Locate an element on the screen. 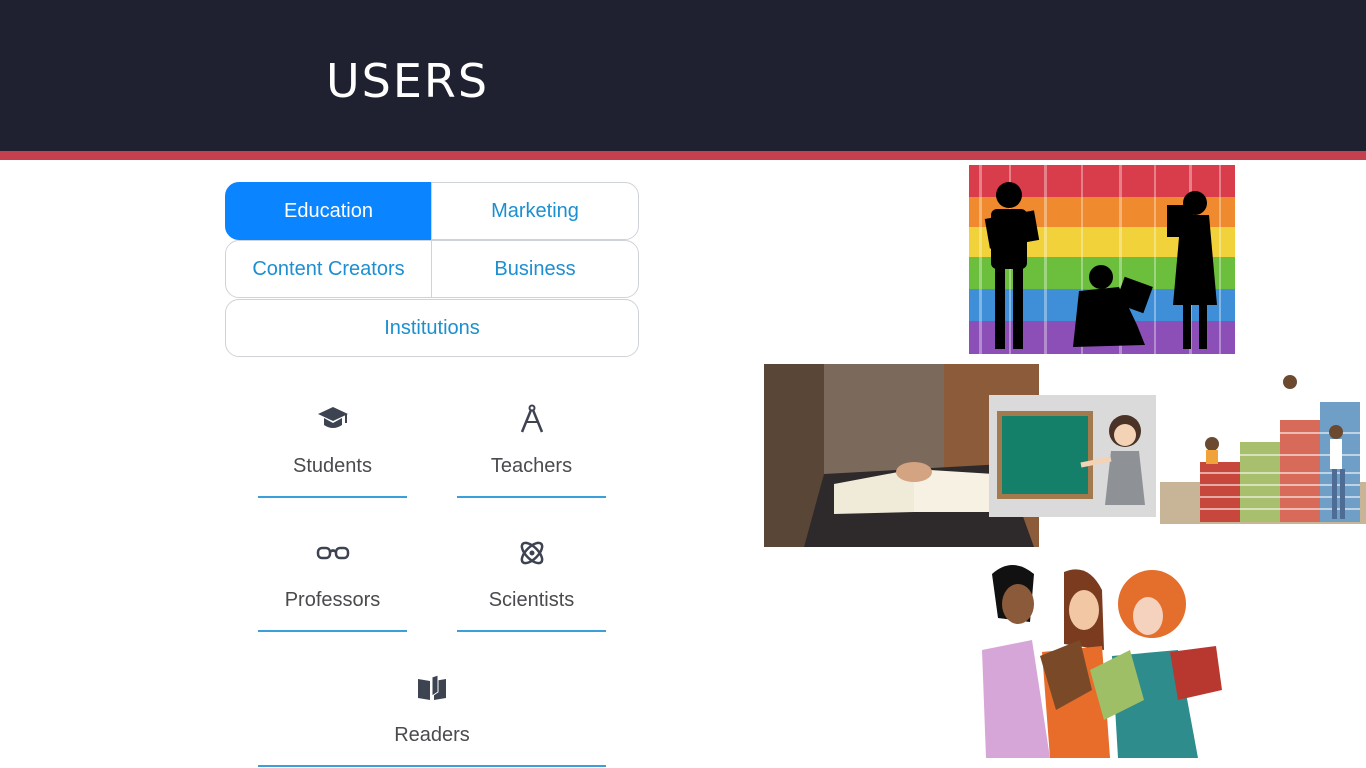  students-on-books-image is located at coordinates (1263, 453).